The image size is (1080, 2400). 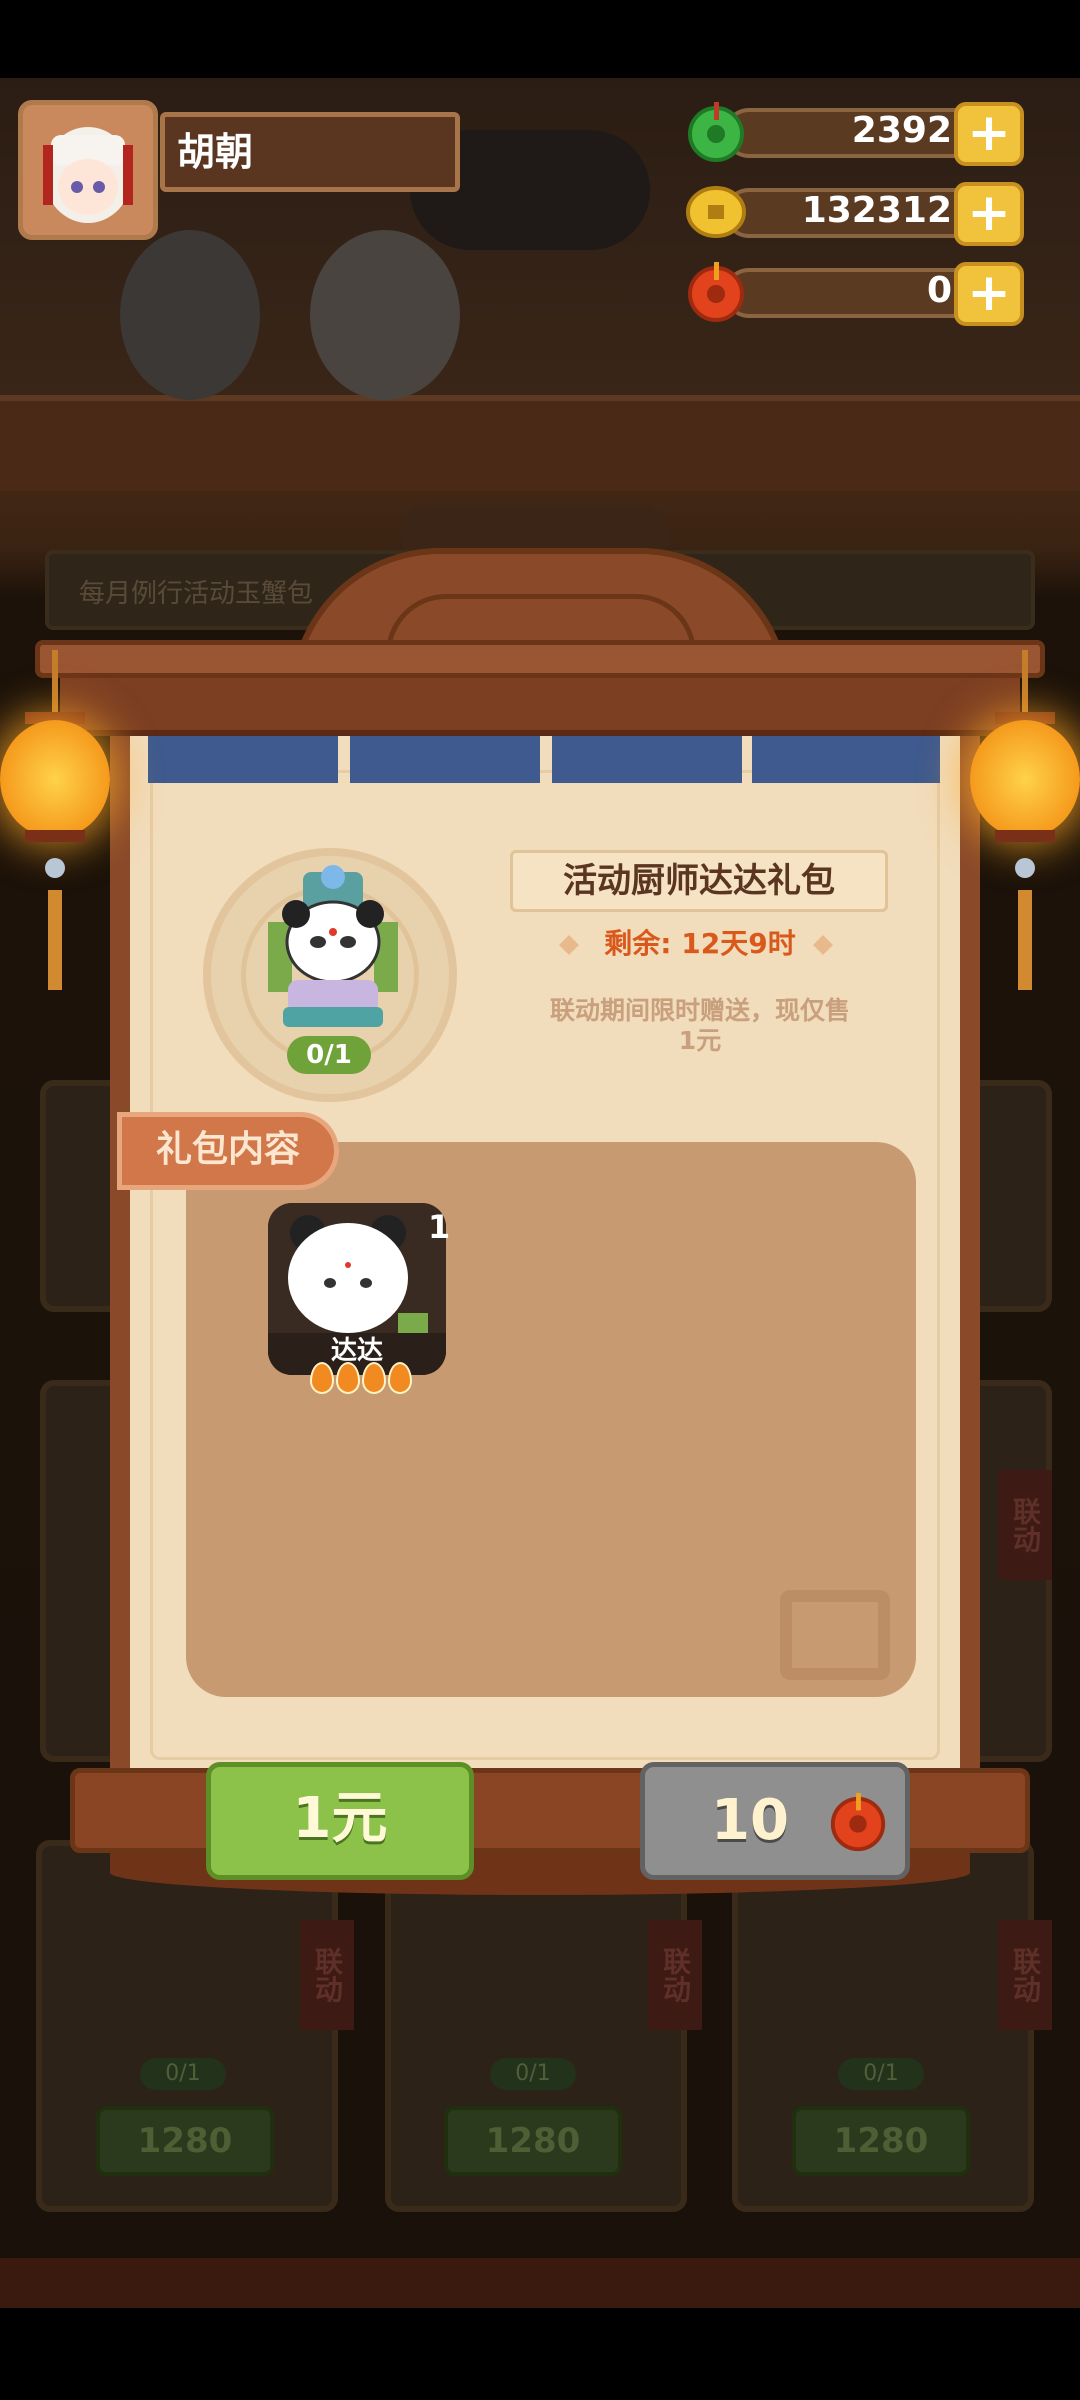 What do you see at coordinates (716, 212) in the screenshot?
I see `gold-coin-icon` at bounding box center [716, 212].